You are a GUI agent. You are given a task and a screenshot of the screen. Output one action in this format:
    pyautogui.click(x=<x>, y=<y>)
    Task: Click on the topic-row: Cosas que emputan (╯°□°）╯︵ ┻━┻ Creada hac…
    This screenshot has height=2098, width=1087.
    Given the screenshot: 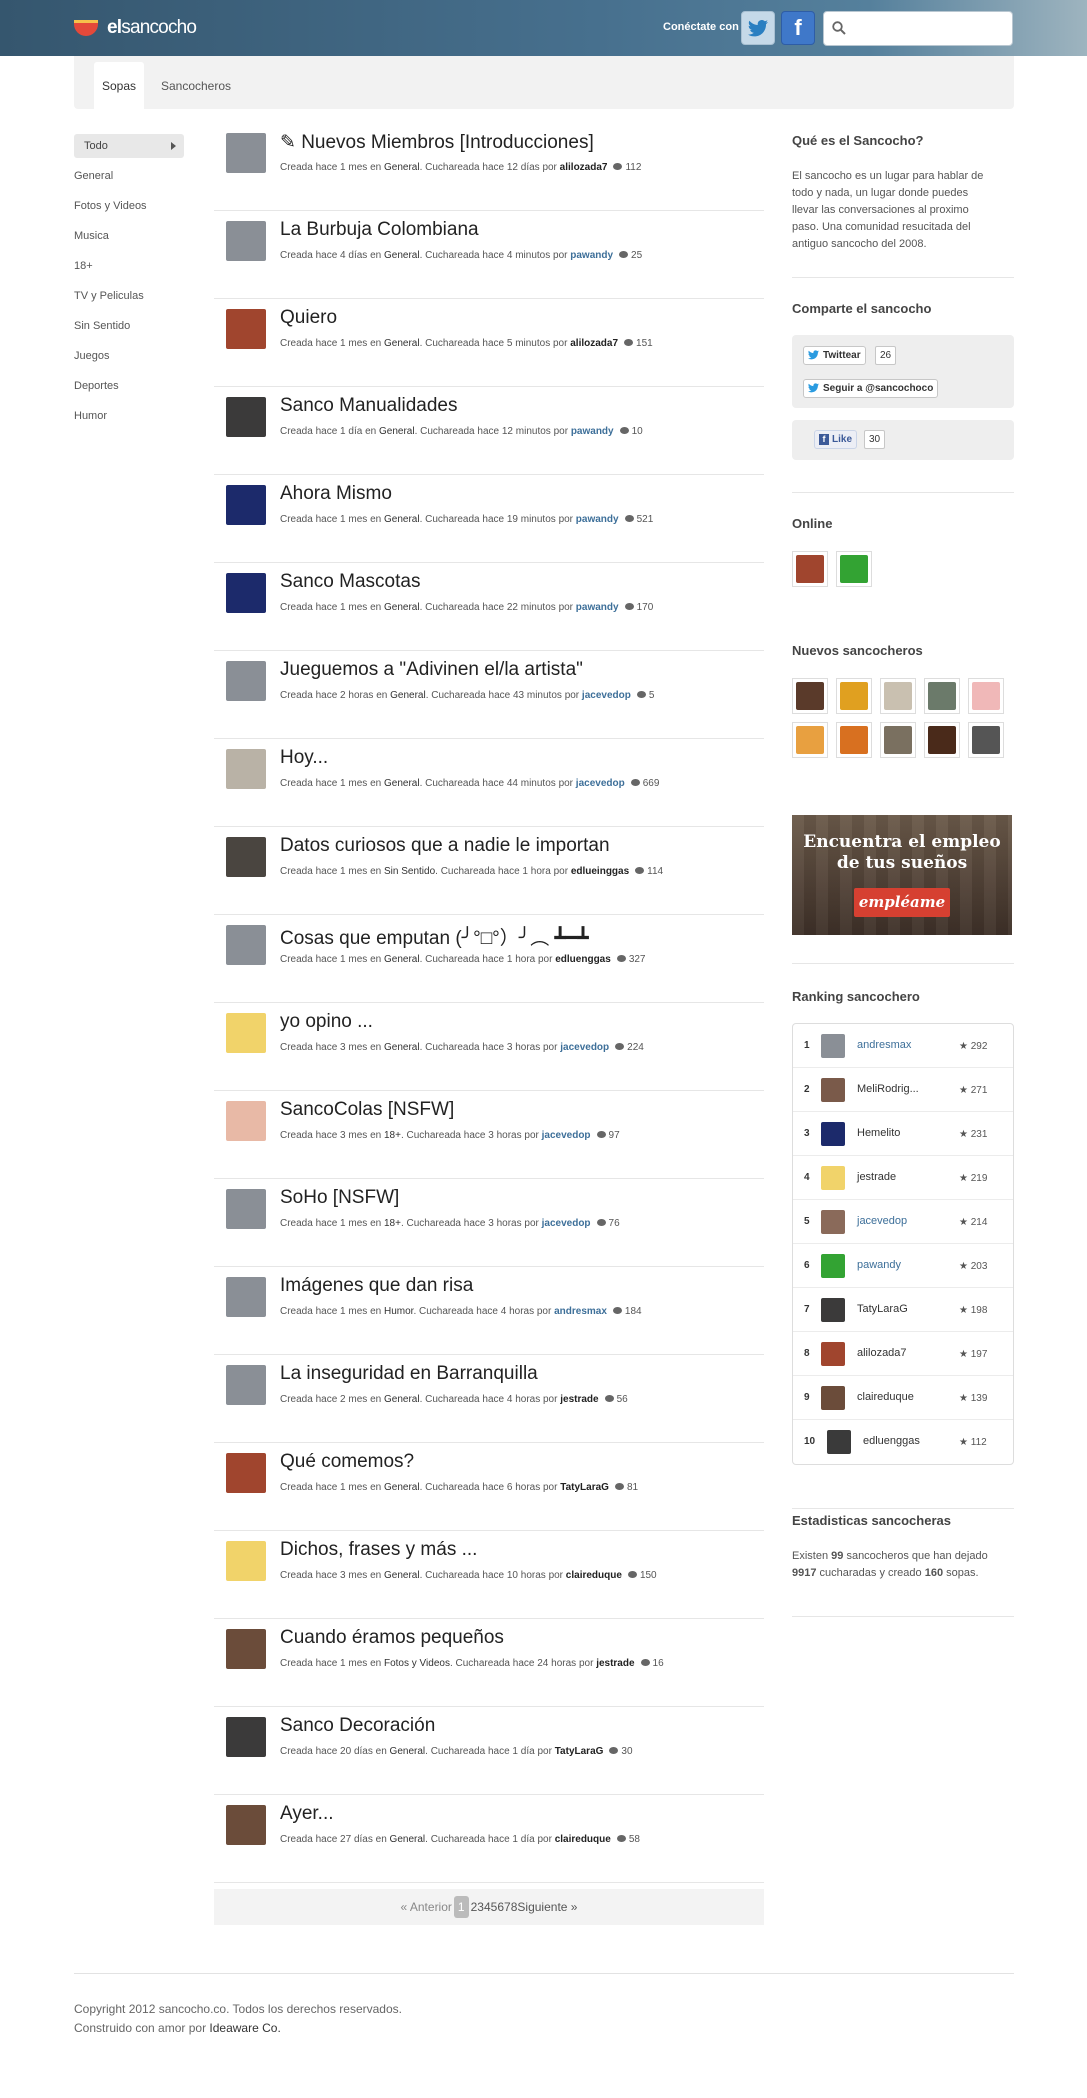 What is the action you would take?
    pyautogui.click(x=489, y=959)
    